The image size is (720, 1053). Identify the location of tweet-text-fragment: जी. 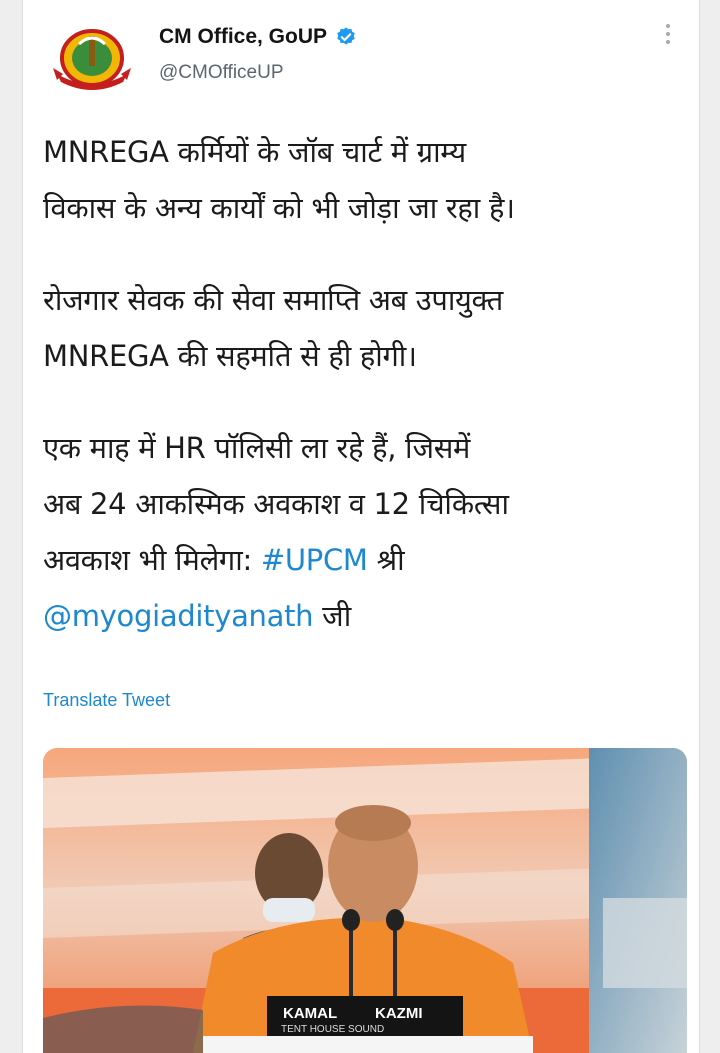
(332, 616).